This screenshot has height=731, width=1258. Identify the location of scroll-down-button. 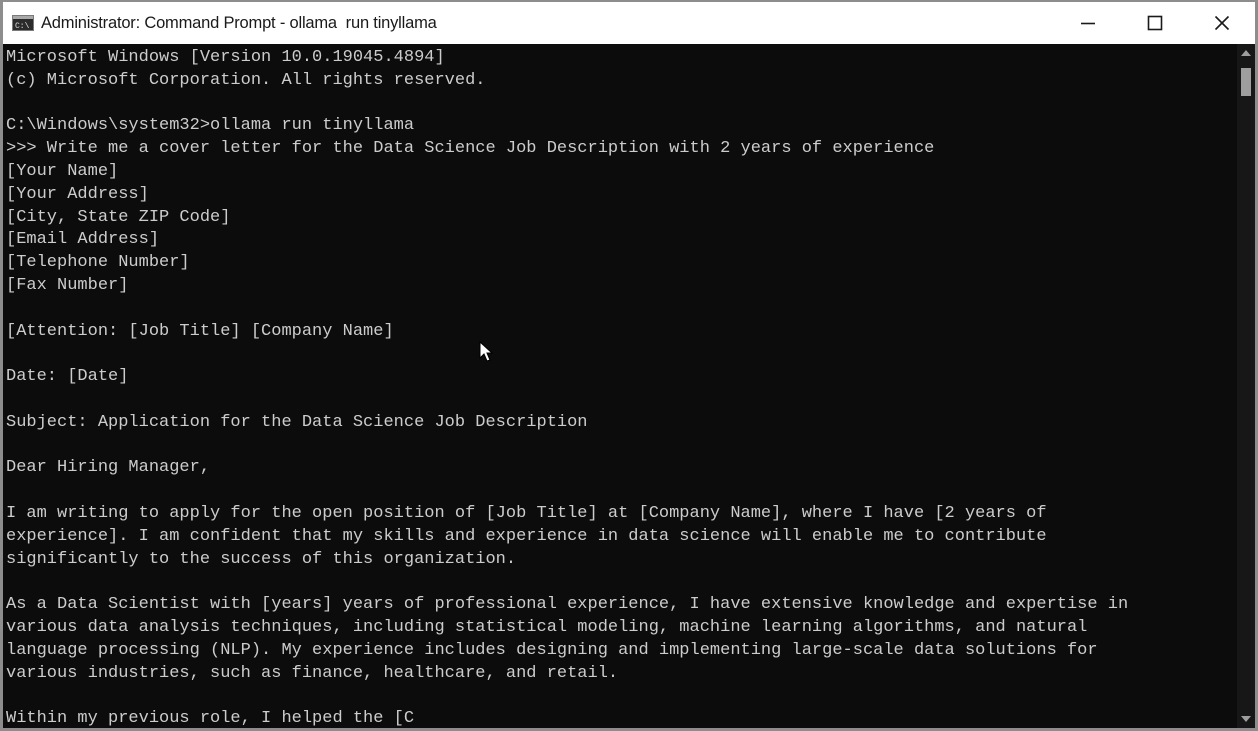
(1246, 719).